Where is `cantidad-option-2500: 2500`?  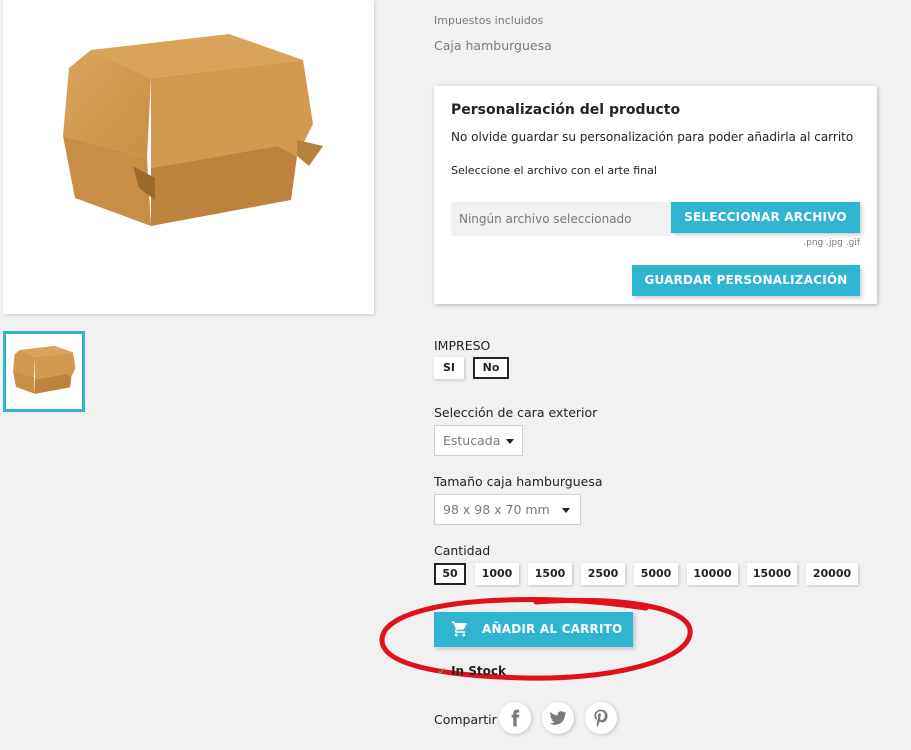
cantidad-option-2500: 2500 is located at coordinates (603, 574).